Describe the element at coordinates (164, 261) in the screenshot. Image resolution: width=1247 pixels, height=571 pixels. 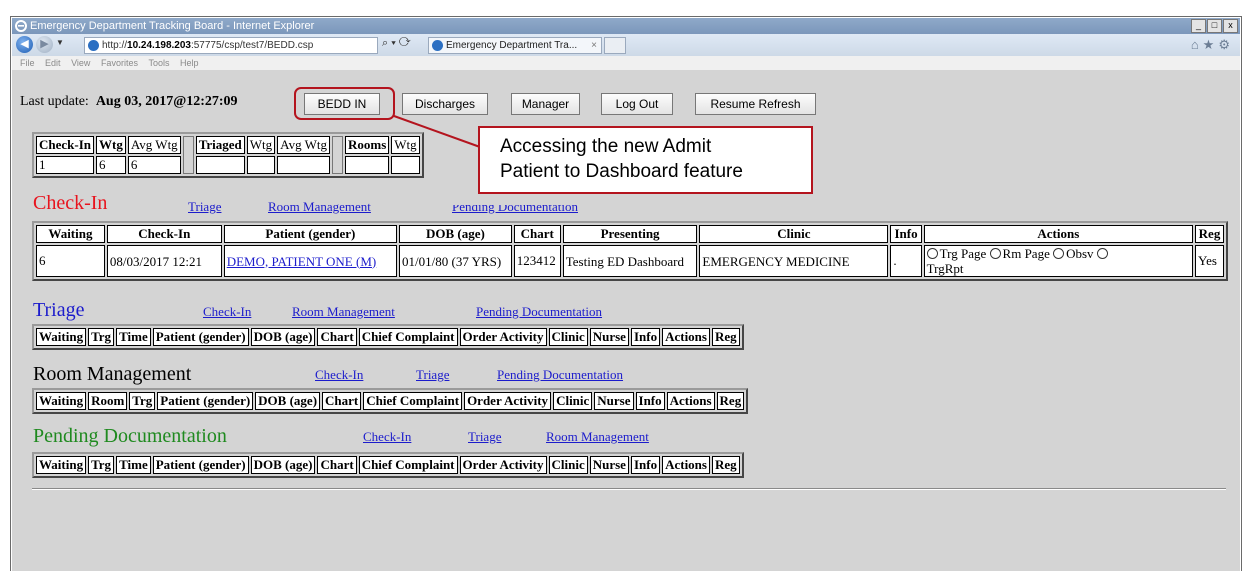
I see `cell-checkin-time: 08/03/2017 12:21` at that location.